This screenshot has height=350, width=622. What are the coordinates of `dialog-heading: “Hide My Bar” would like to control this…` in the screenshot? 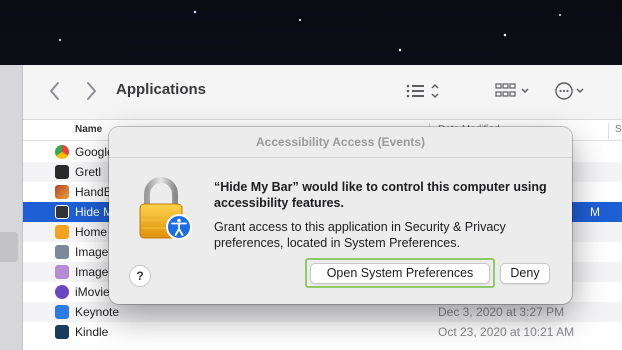 It's located at (380, 195).